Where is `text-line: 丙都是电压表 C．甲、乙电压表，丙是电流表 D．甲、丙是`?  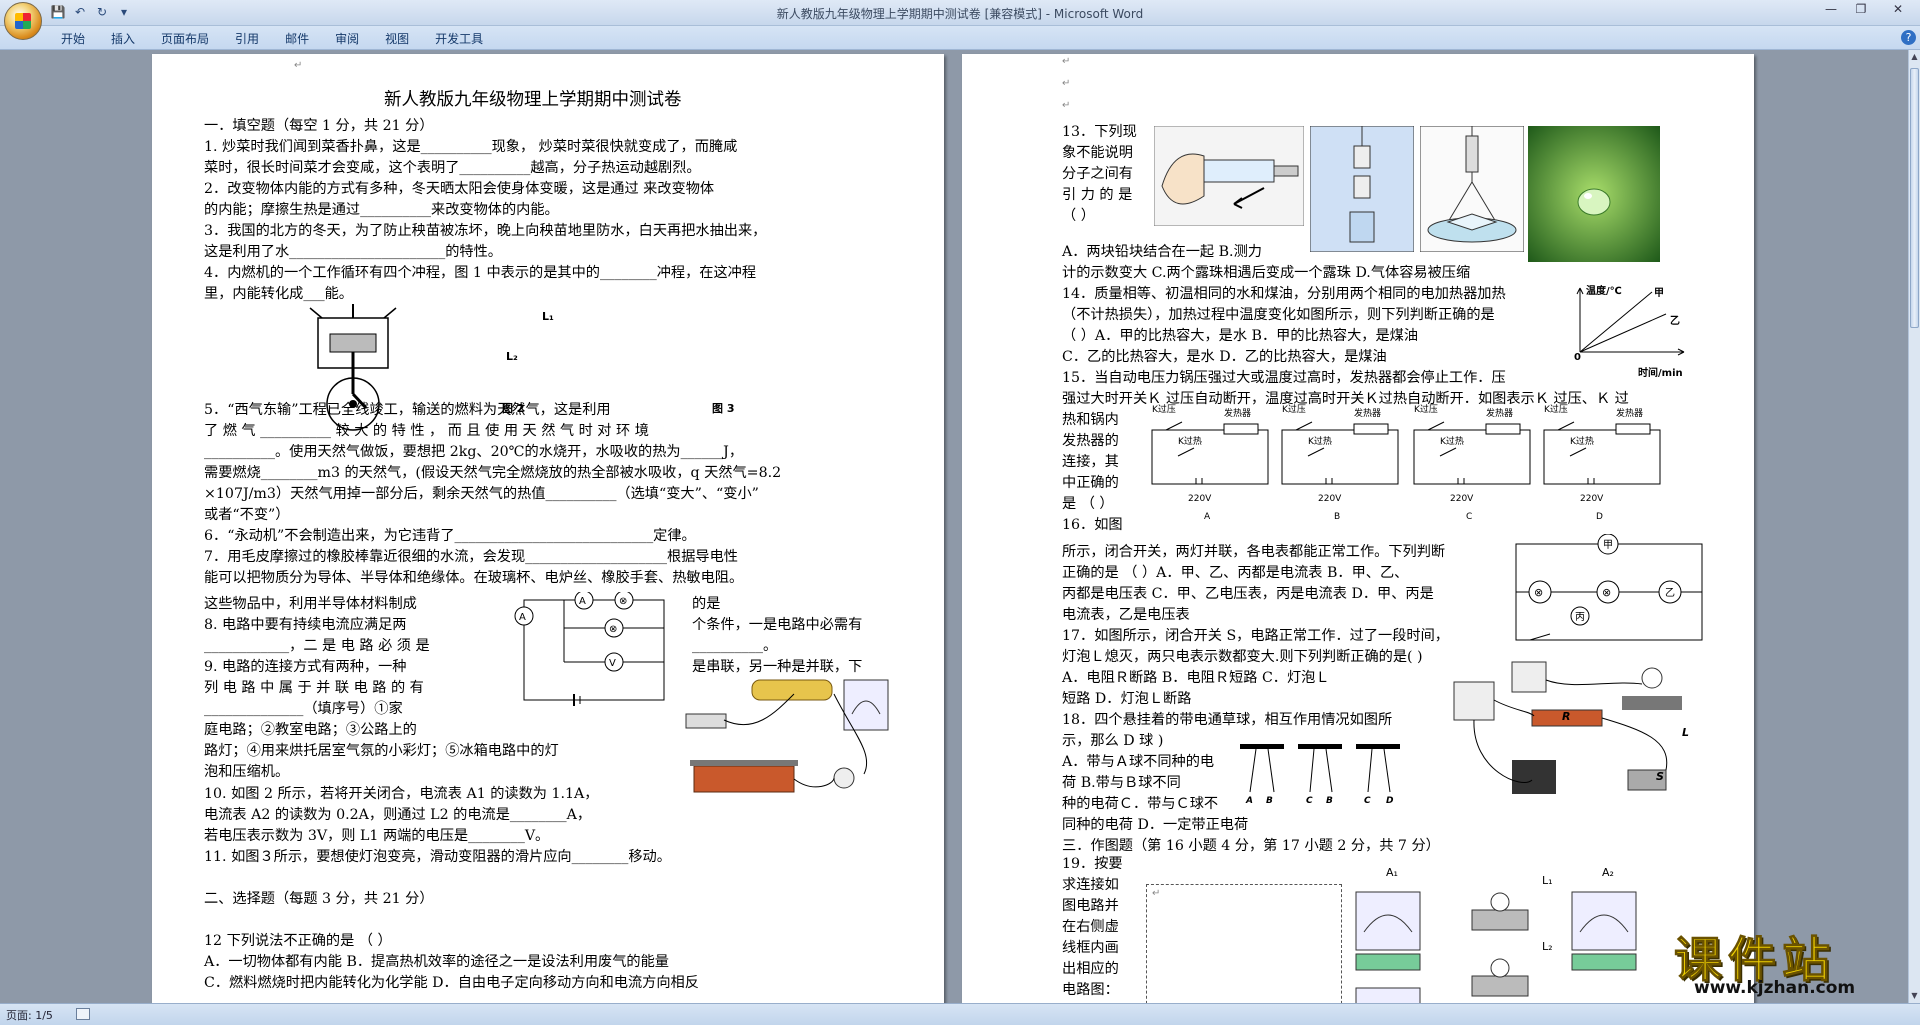
text-line: 丙都是电压表 C．甲、乙电压表，丙是电流表 D．甲、丙是 is located at coordinates (1248, 594).